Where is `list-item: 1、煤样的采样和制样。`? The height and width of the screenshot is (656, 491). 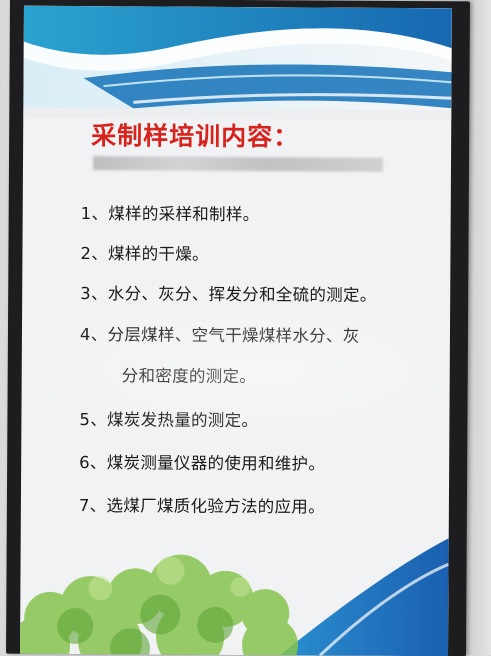
list-item: 1、煤样的采样和制样。 is located at coordinates (170, 214).